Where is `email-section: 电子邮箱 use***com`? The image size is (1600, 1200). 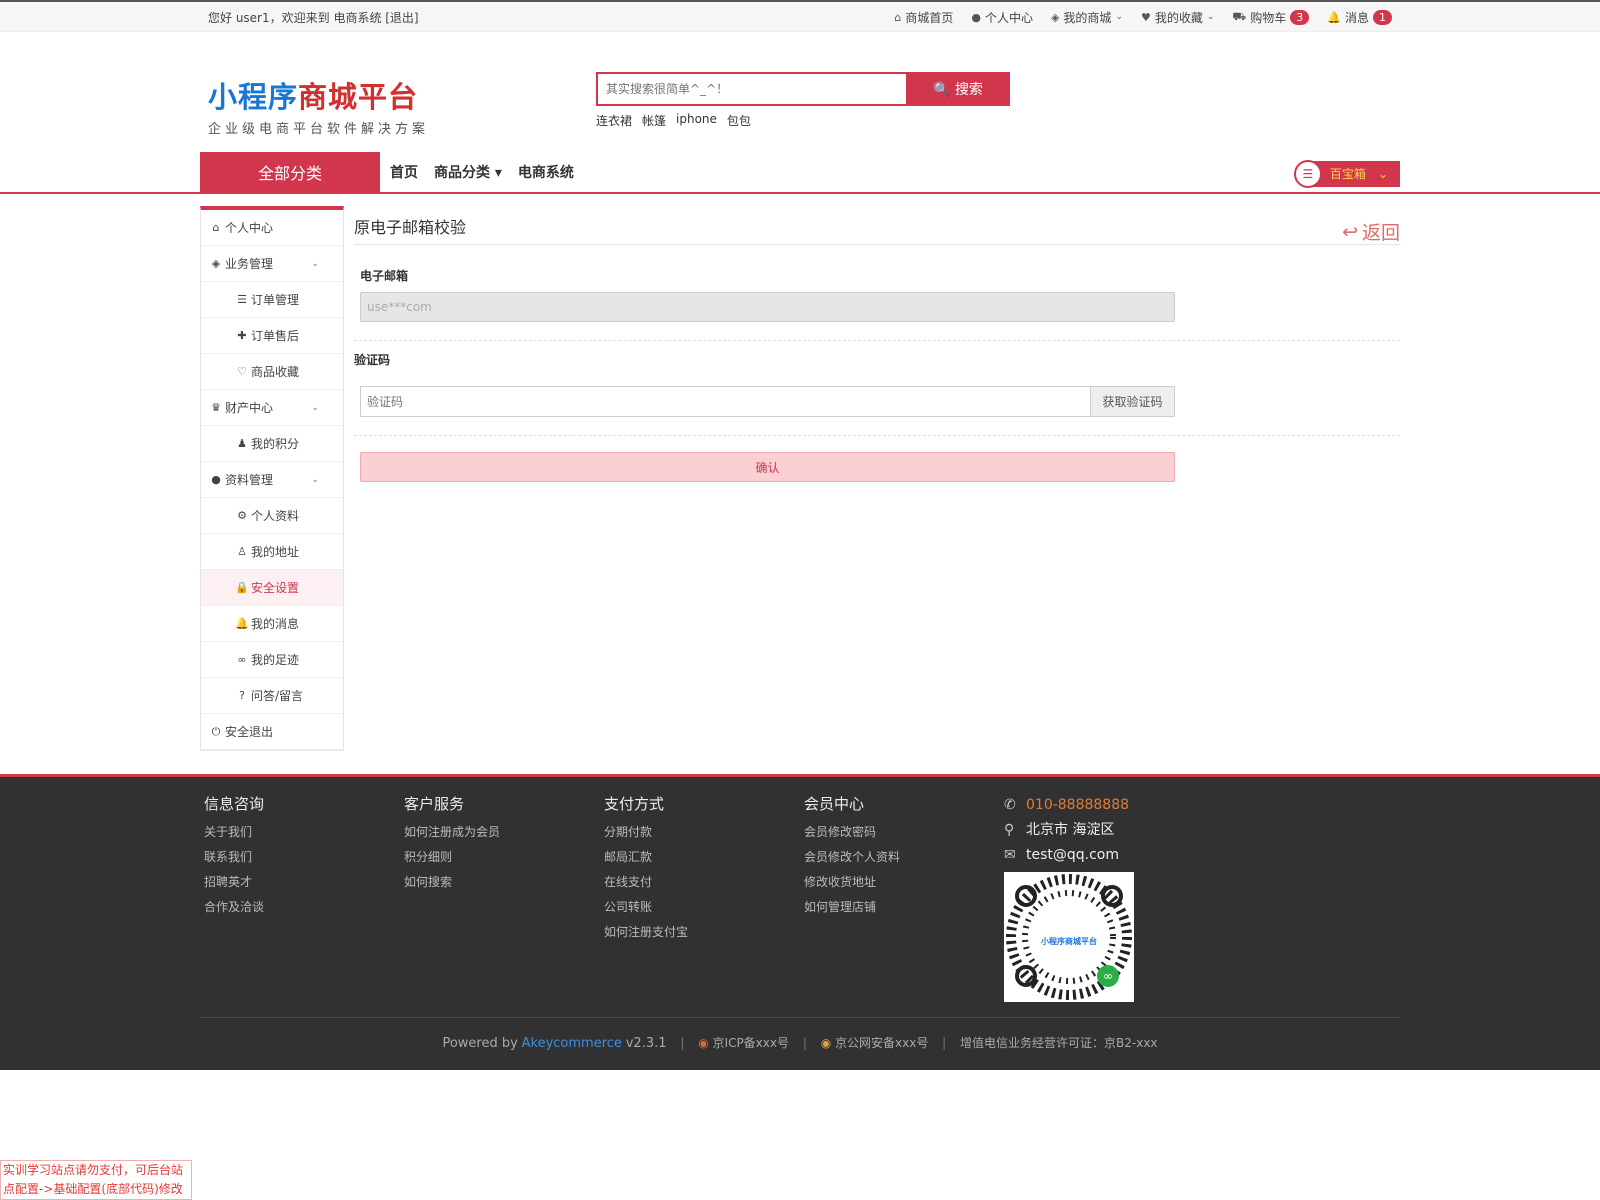 email-section: 电子邮箱 use***com is located at coordinates (877, 293).